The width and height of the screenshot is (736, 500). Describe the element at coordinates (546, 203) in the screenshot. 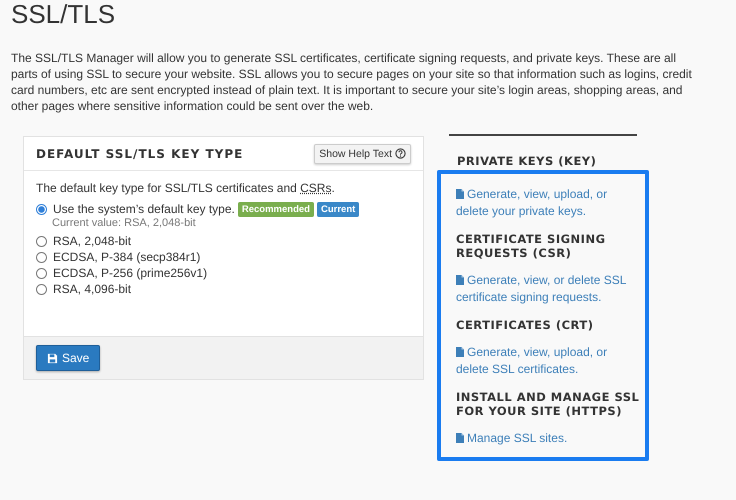

I see `section-link: Generate, view, upload, or delete your private keys.` at that location.